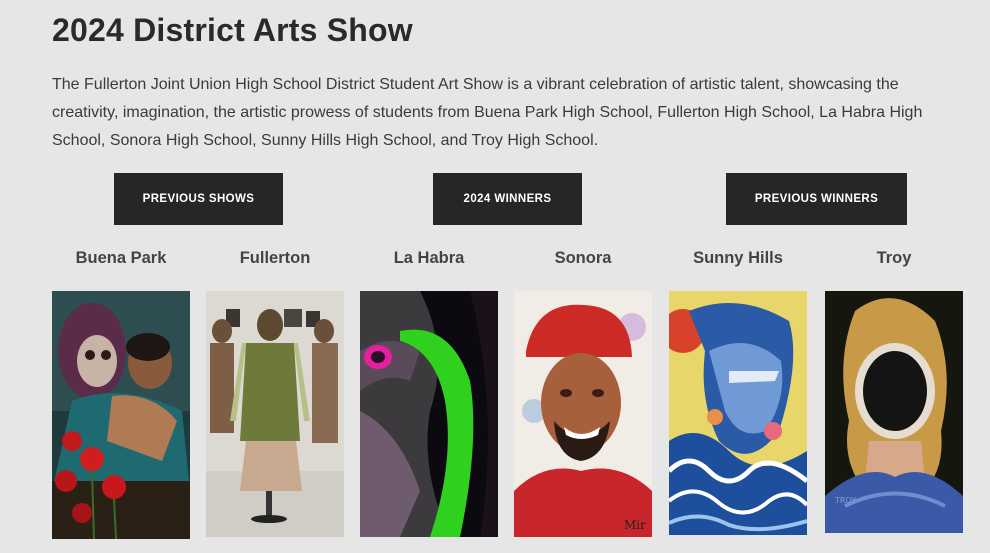  What do you see at coordinates (198, 199) in the screenshot?
I see `previous-shows-button: PREVIOUS SHOWS` at bounding box center [198, 199].